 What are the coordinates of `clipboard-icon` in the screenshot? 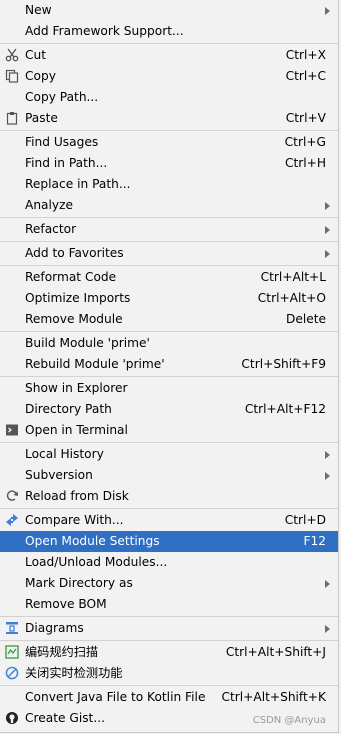 It's located at (12, 118).